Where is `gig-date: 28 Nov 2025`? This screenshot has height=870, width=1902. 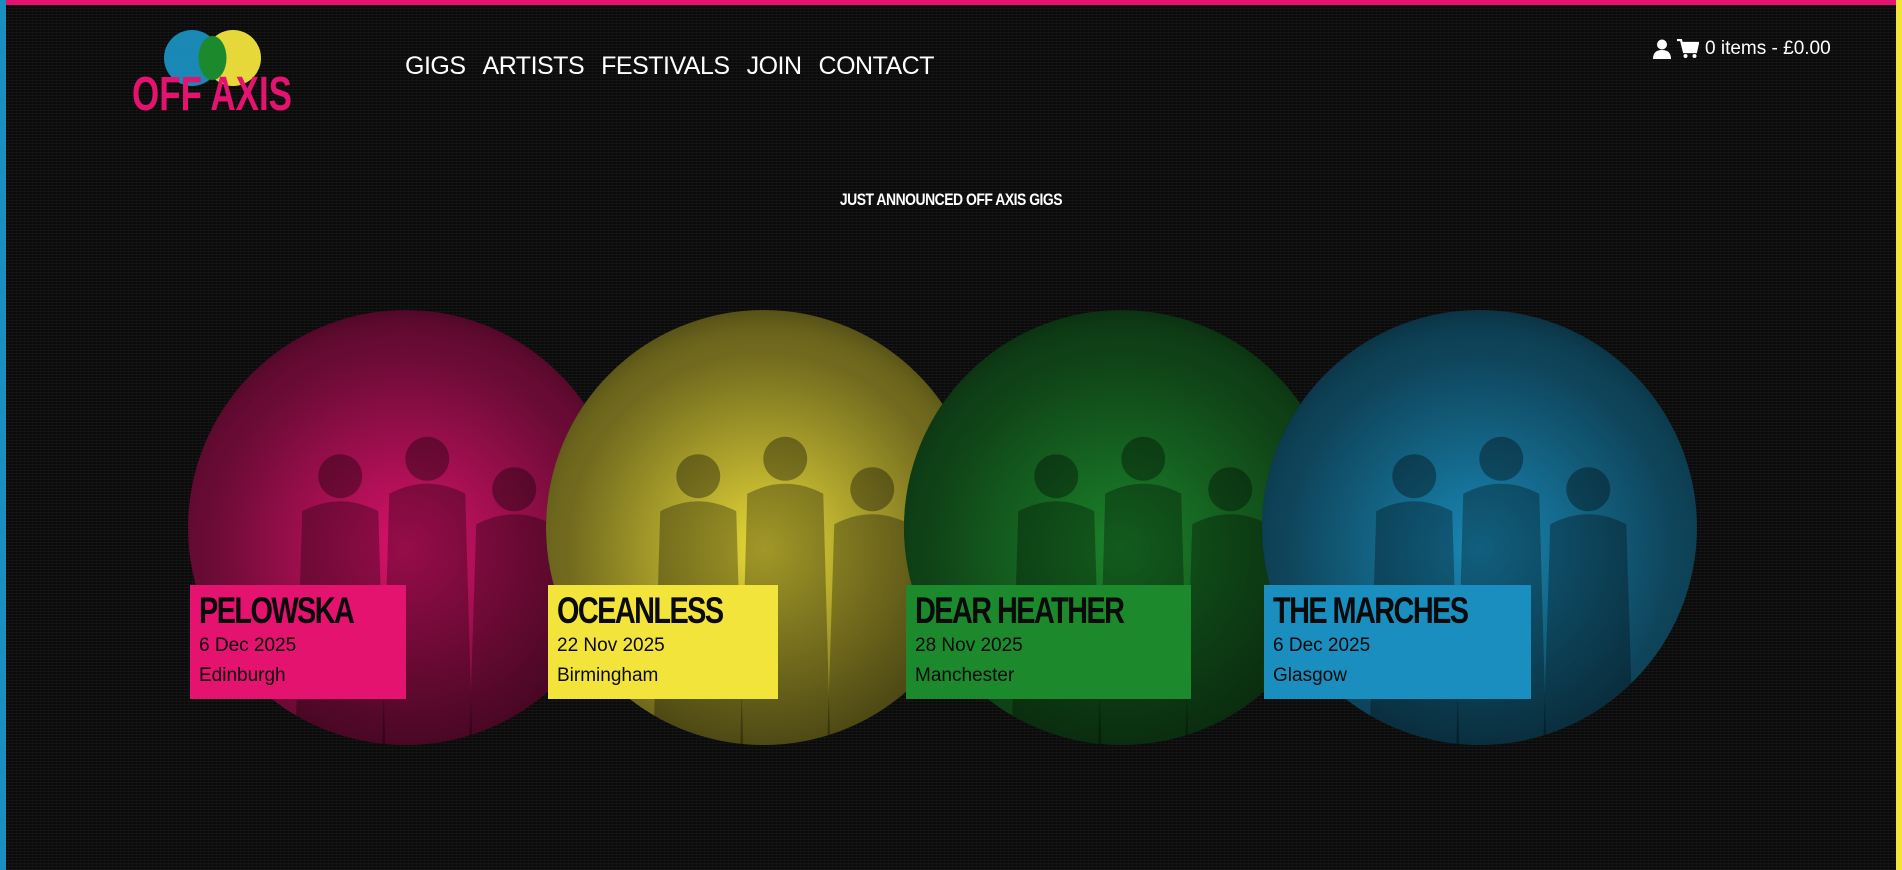 gig-date: 28 Nov 2025 is located at coordinates (969, 645).